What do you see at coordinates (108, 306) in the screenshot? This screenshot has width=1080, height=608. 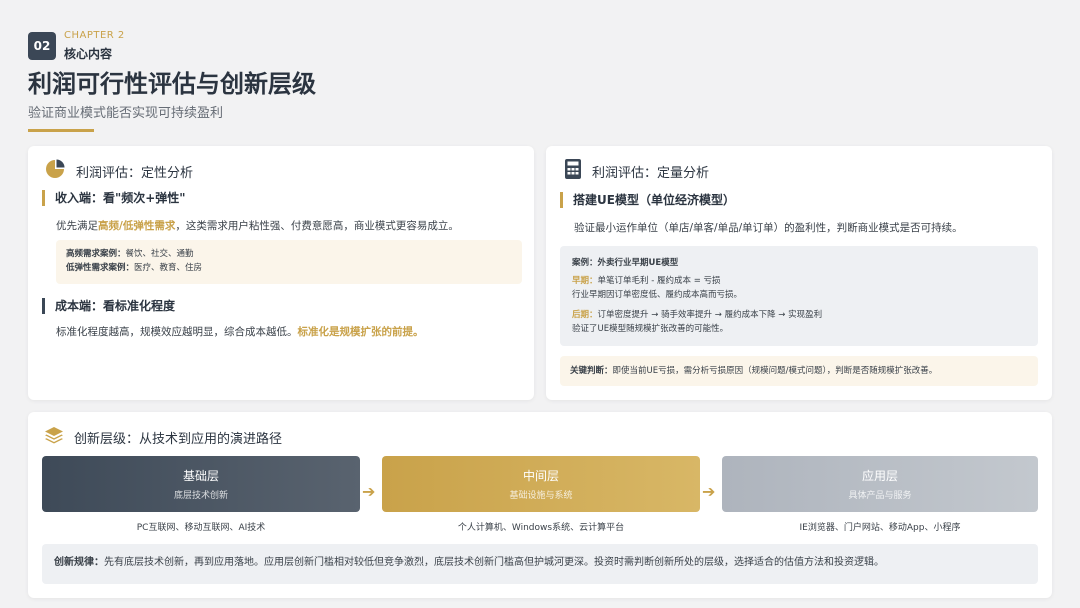 I see `cost-section-title: 成本端：看标准化程度` at bounding box center [108, 306].